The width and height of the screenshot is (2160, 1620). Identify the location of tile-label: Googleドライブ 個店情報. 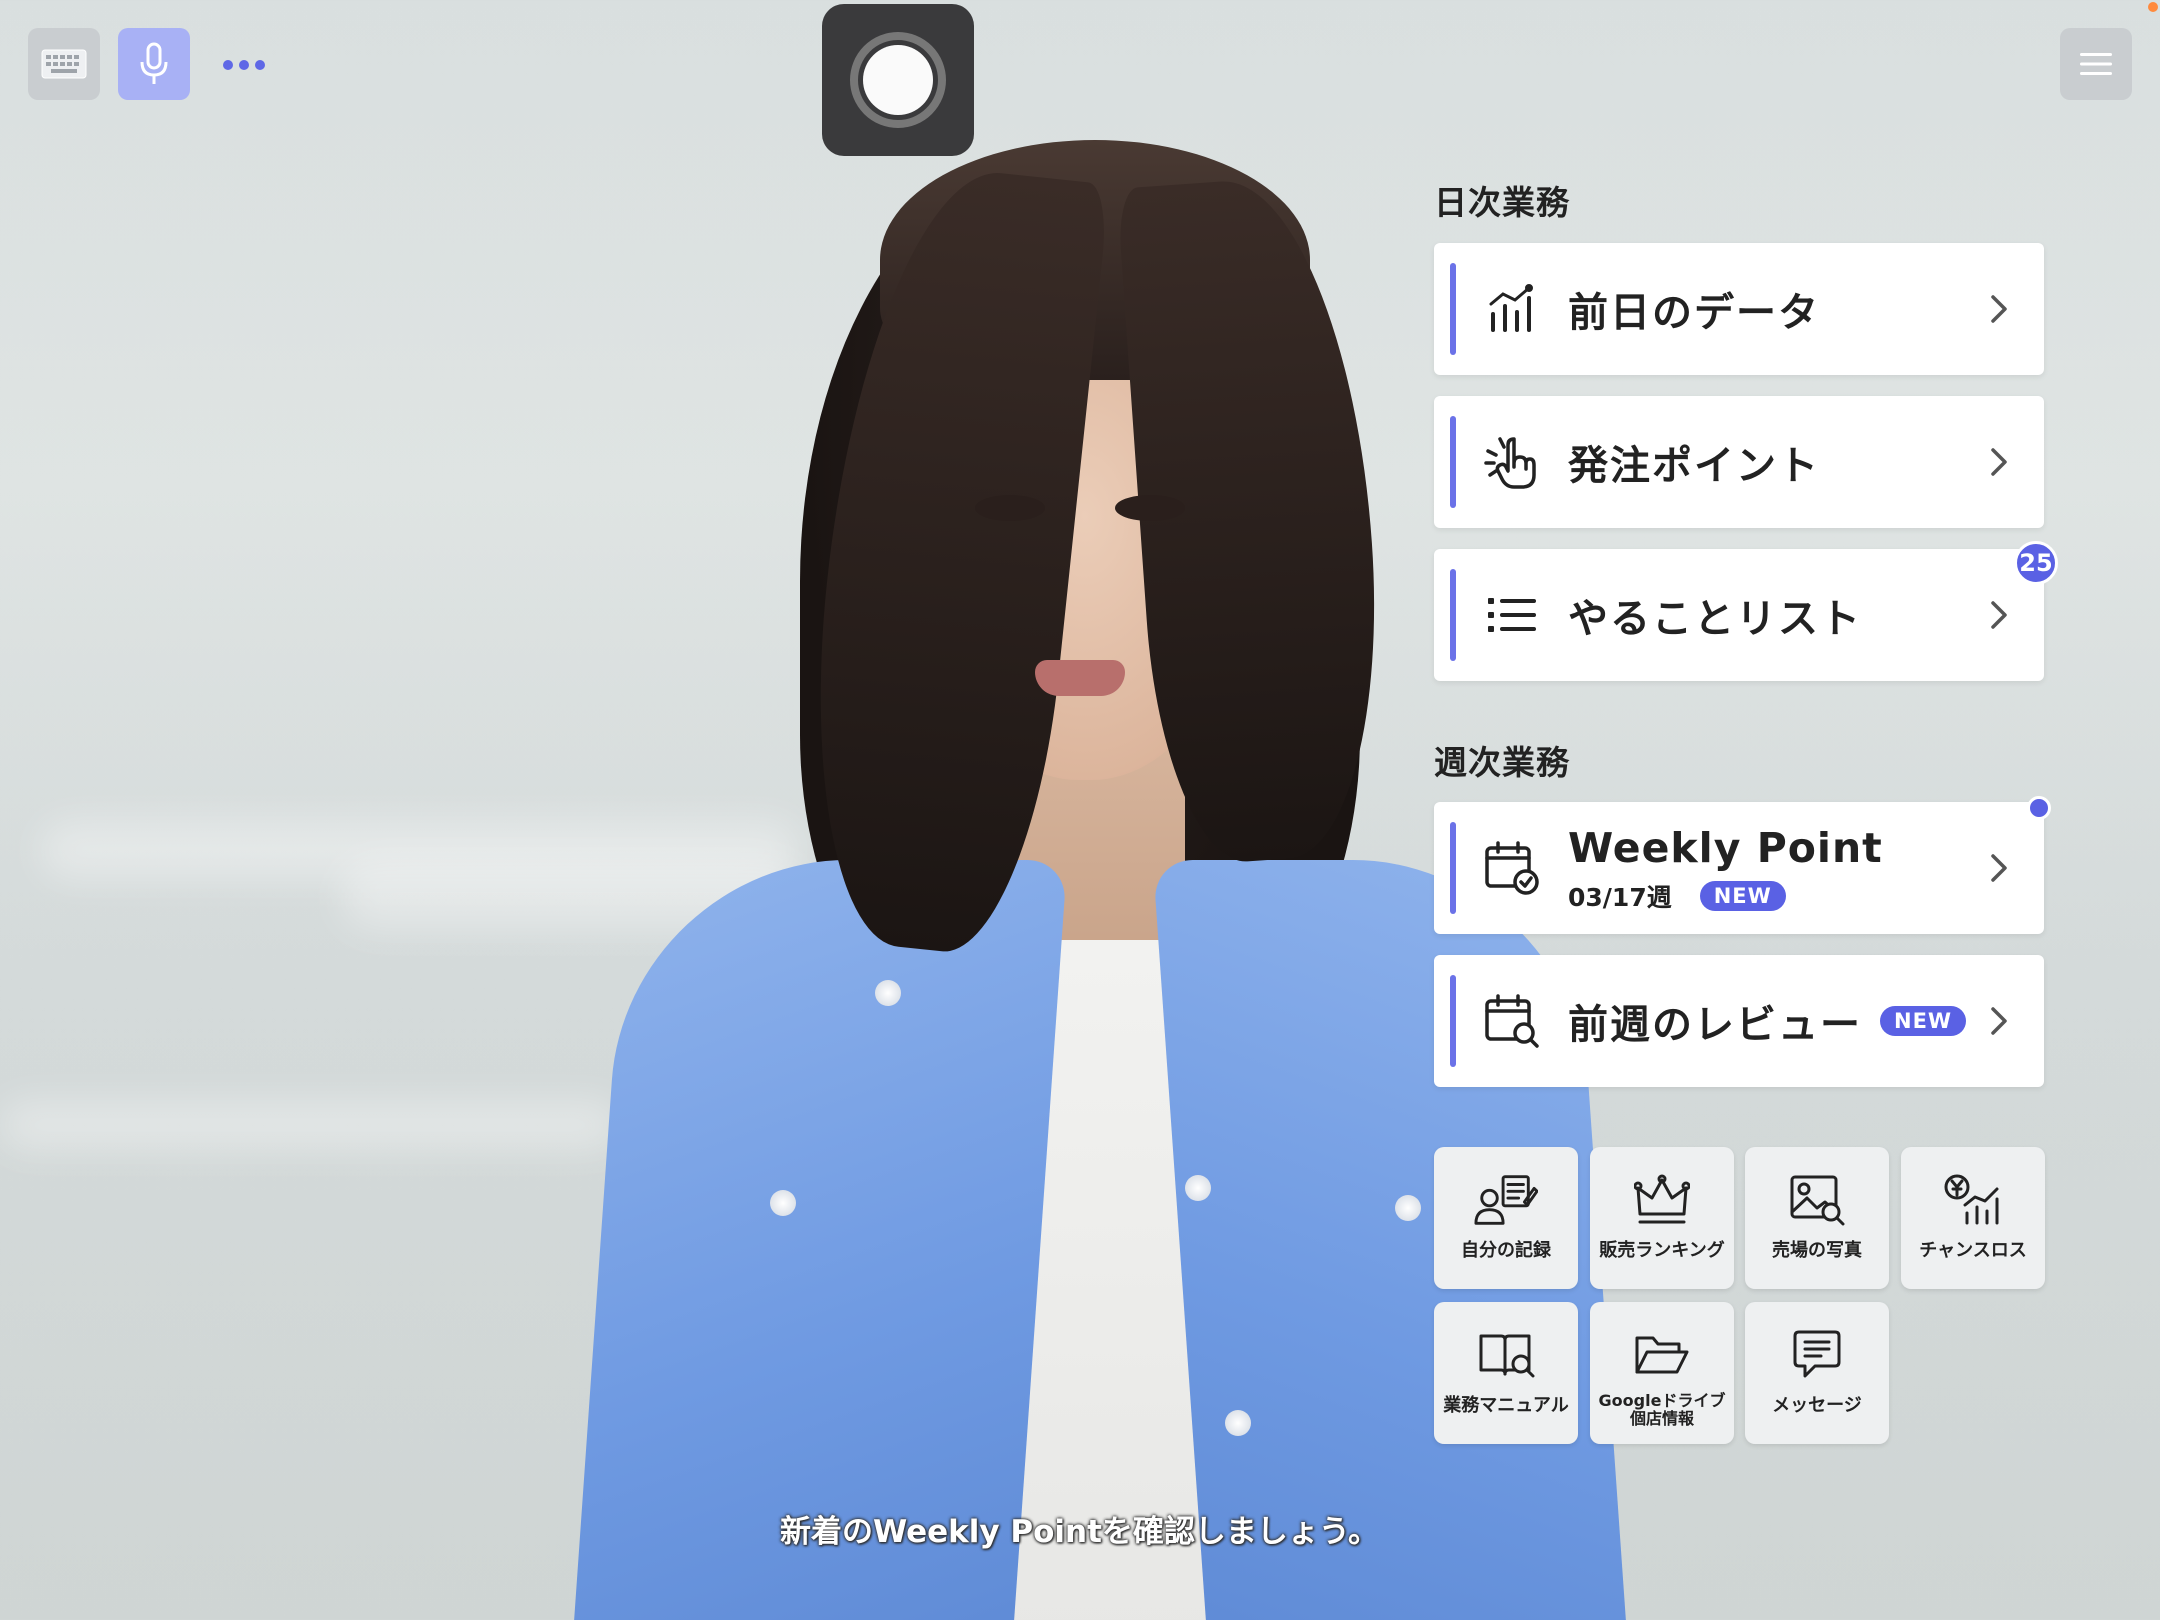
(1662, 1410).